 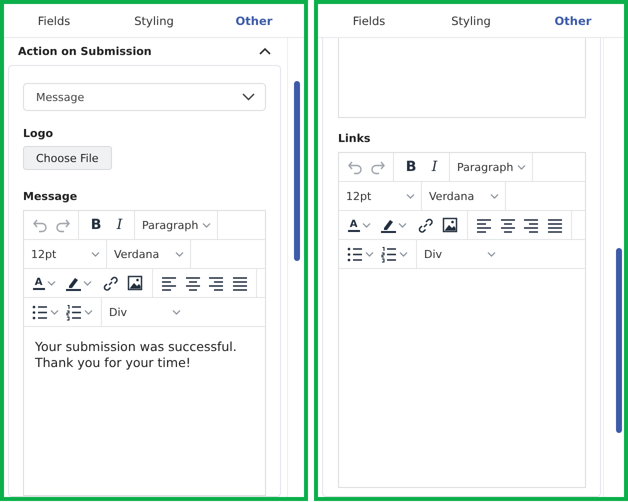 What do you see at coordinates (144, 411) in the screenshot?
I see `editor-content-area: Your submission was successful. Thank you for your time!` at bounding box center [144, 411].